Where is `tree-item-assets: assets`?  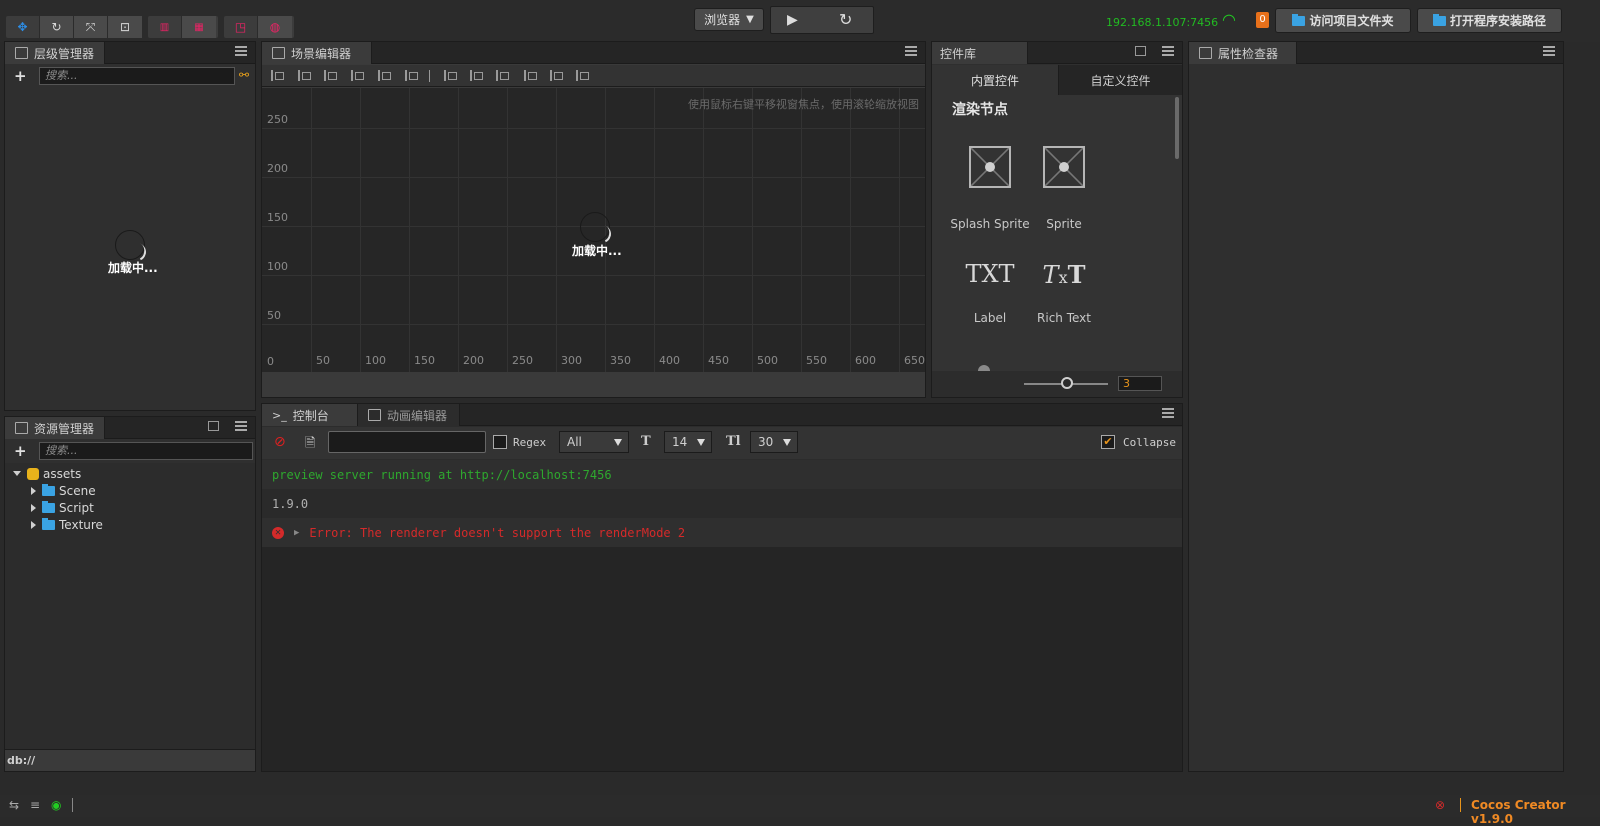 tree-item-assets: assets is located at coordinates (47, 473).